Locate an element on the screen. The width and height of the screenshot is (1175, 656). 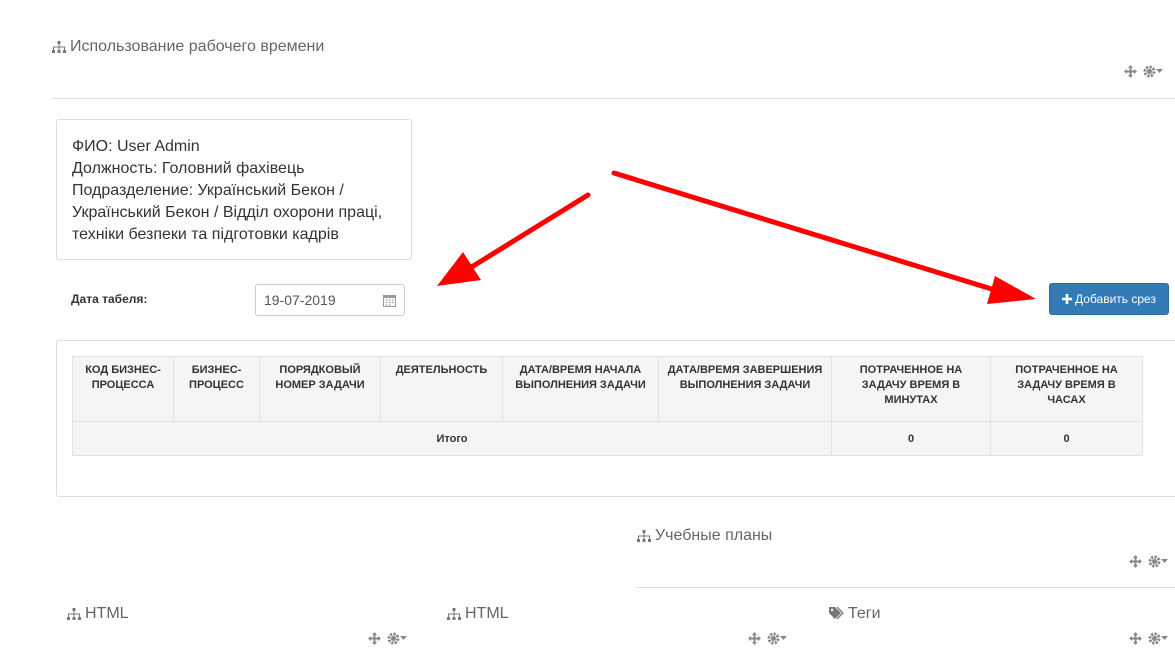
annotation-arrows is located at coordinates (736, 237).